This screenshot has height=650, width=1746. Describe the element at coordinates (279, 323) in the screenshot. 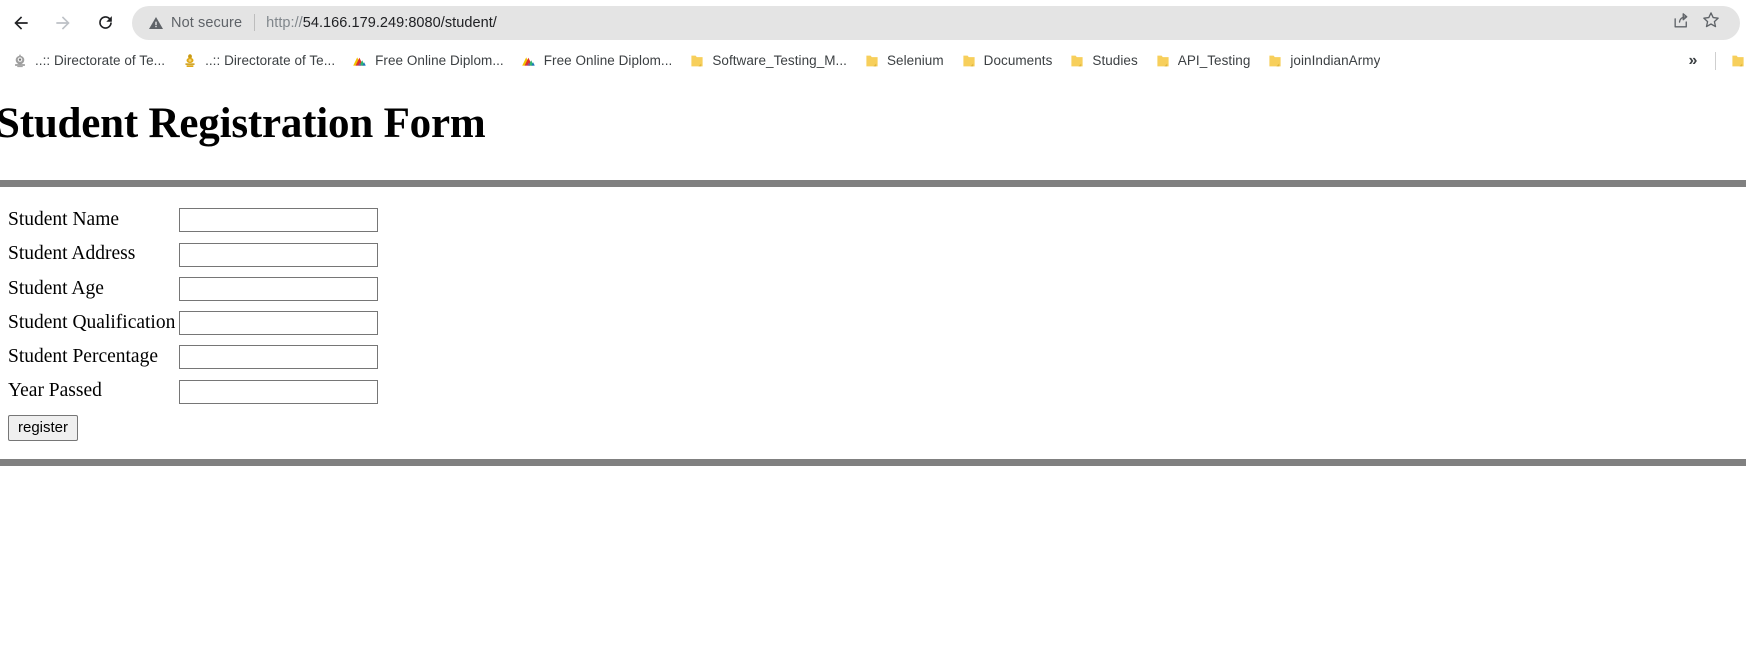

I see `student-qualification-input` at that location.